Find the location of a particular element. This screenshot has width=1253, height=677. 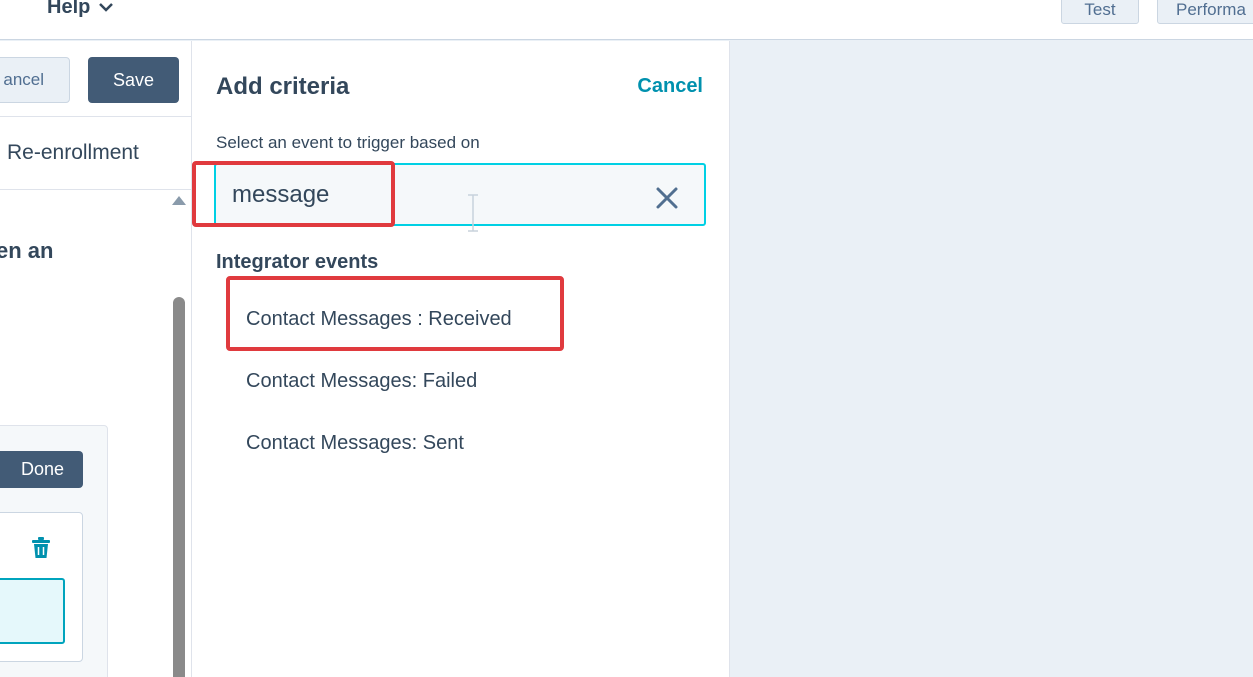

save-button-label: Save is located at coordinates (133, 79).